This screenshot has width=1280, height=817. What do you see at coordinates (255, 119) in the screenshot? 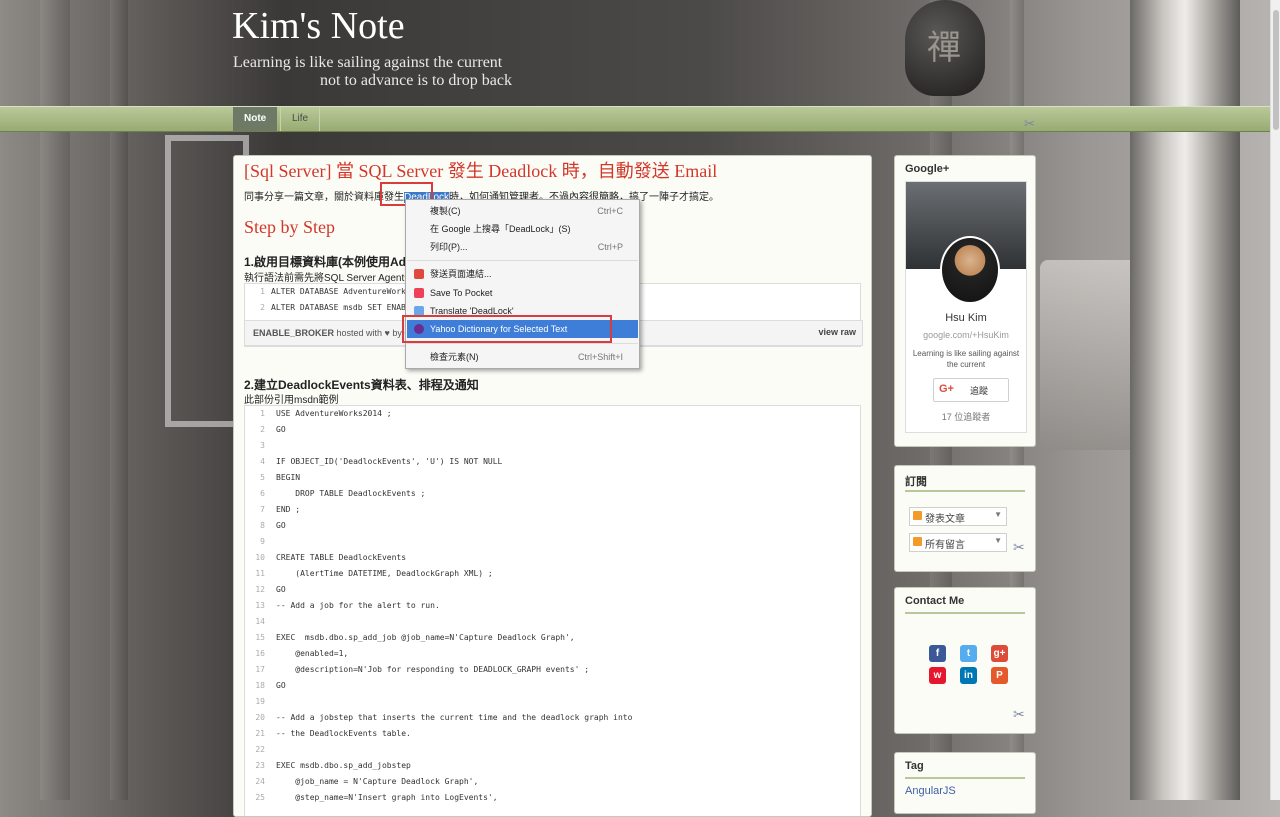
I see `tab-note: Note` at bounding box center [255, 119].